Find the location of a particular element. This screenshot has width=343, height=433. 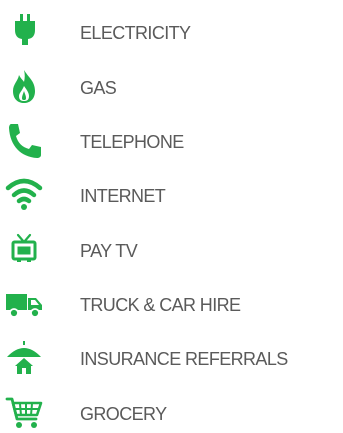

service-label: PAY TV is located at coordinates (109, 251).